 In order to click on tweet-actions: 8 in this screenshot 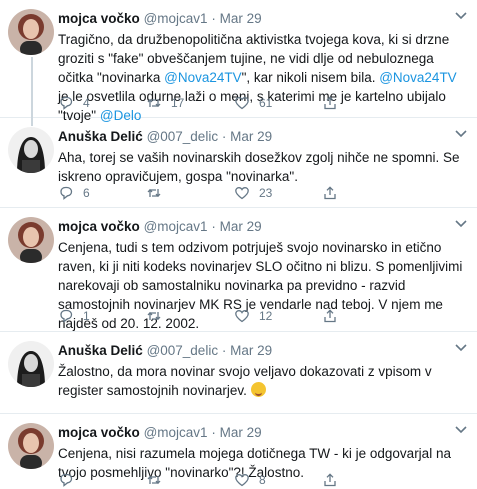, I will do `click(267, 480)`.